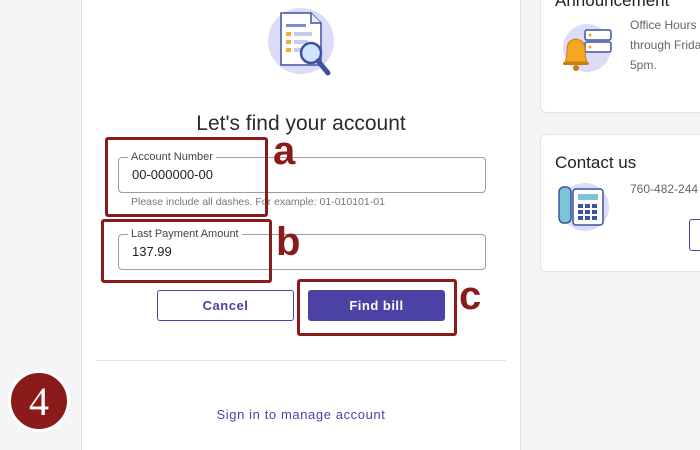 The height and width of the screenshot is (450, 700). Describe the element at coordinates (694, 235) in the screenshot. I see `contact-action-button` at that location.